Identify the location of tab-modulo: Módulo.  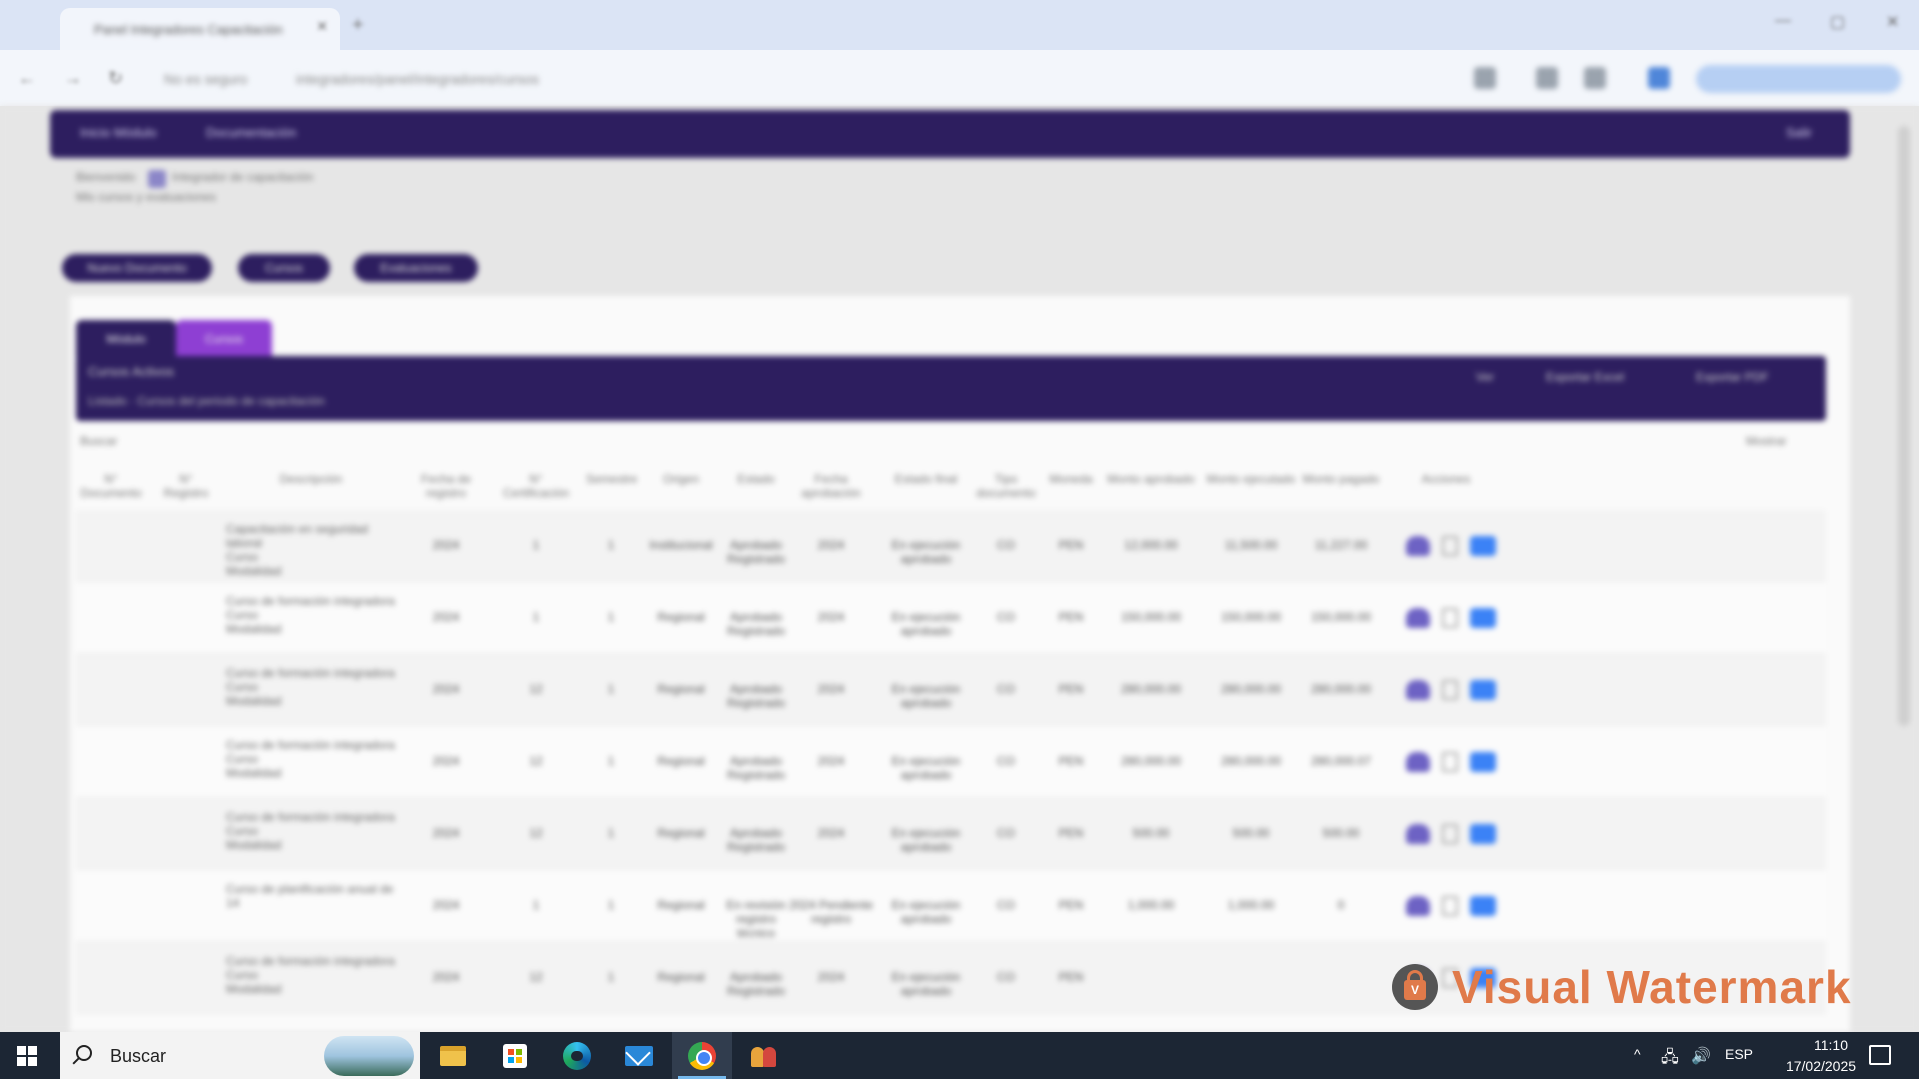
(126, 339).